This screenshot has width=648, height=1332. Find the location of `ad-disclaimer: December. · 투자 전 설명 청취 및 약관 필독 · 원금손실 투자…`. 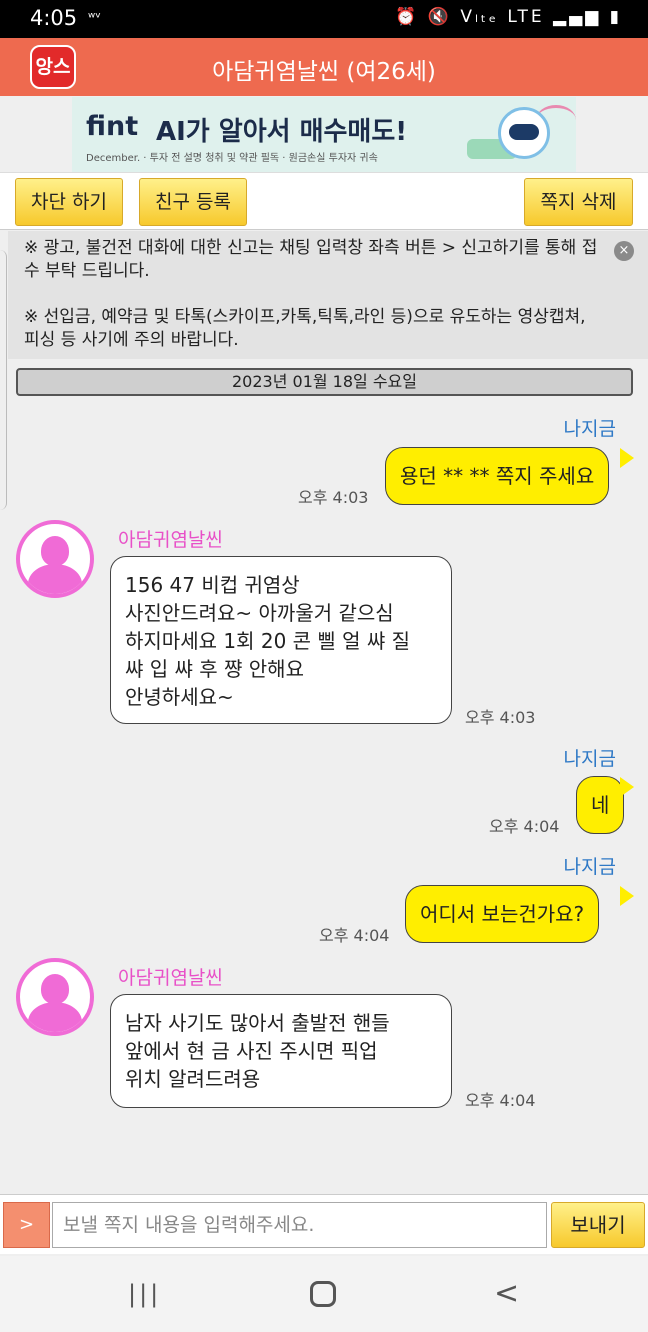

ad-disclaimer: December. · 투자 전 설명 청취 및 약관 필독 · 원금손실 투자… is located at coordinates (232, 158).